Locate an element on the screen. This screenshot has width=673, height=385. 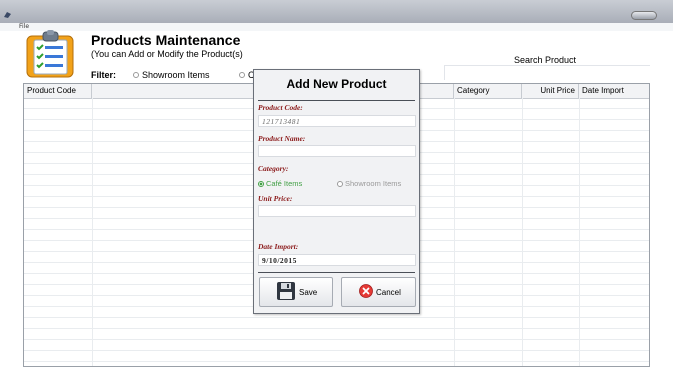
page-subtitle: (You can Add or Modify the Product(s) is located at coordinates (167, 54).